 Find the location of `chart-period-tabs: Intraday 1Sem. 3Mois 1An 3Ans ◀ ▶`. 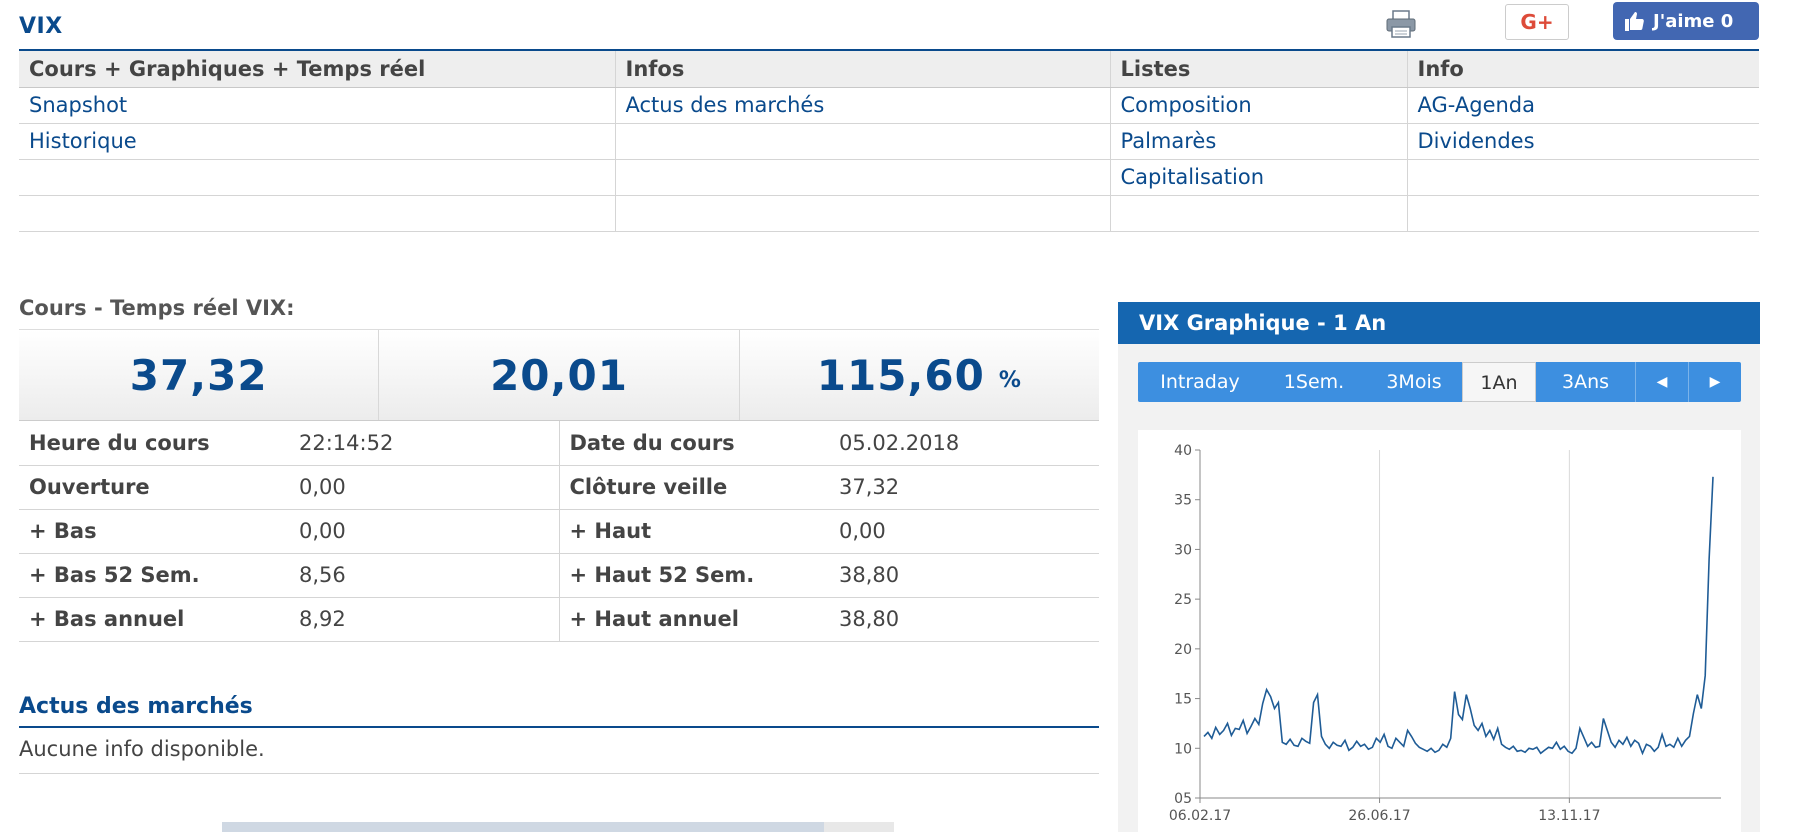

chart-period-tabs: Intraday 1Sem. 3Mois 1An 3Ans ◀ ▶ is located at coordinates (1439, 382).